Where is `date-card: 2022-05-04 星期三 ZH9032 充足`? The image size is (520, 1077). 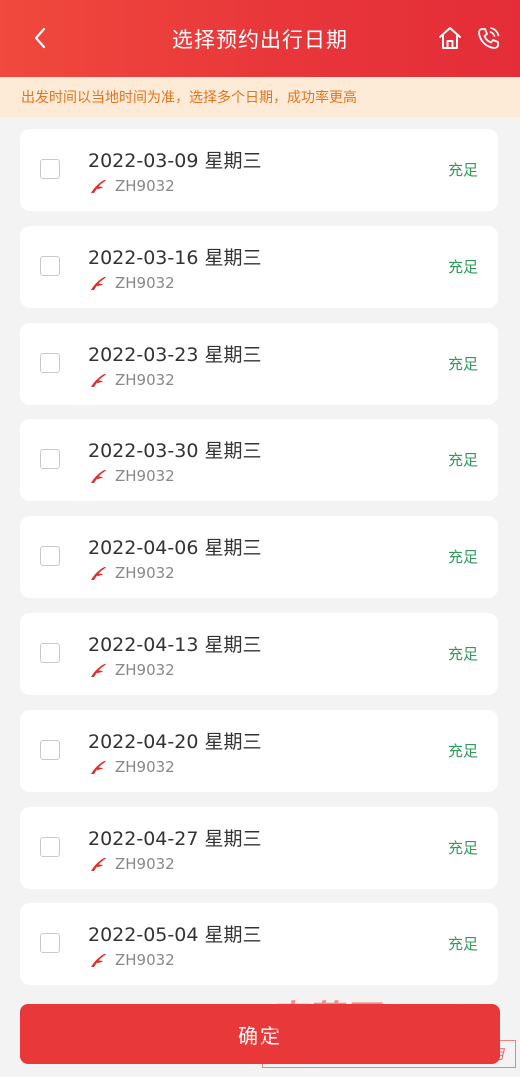 date-card: 2022-05-04 星期三 ZH9032 充足 is located at coordinates (259, 944).